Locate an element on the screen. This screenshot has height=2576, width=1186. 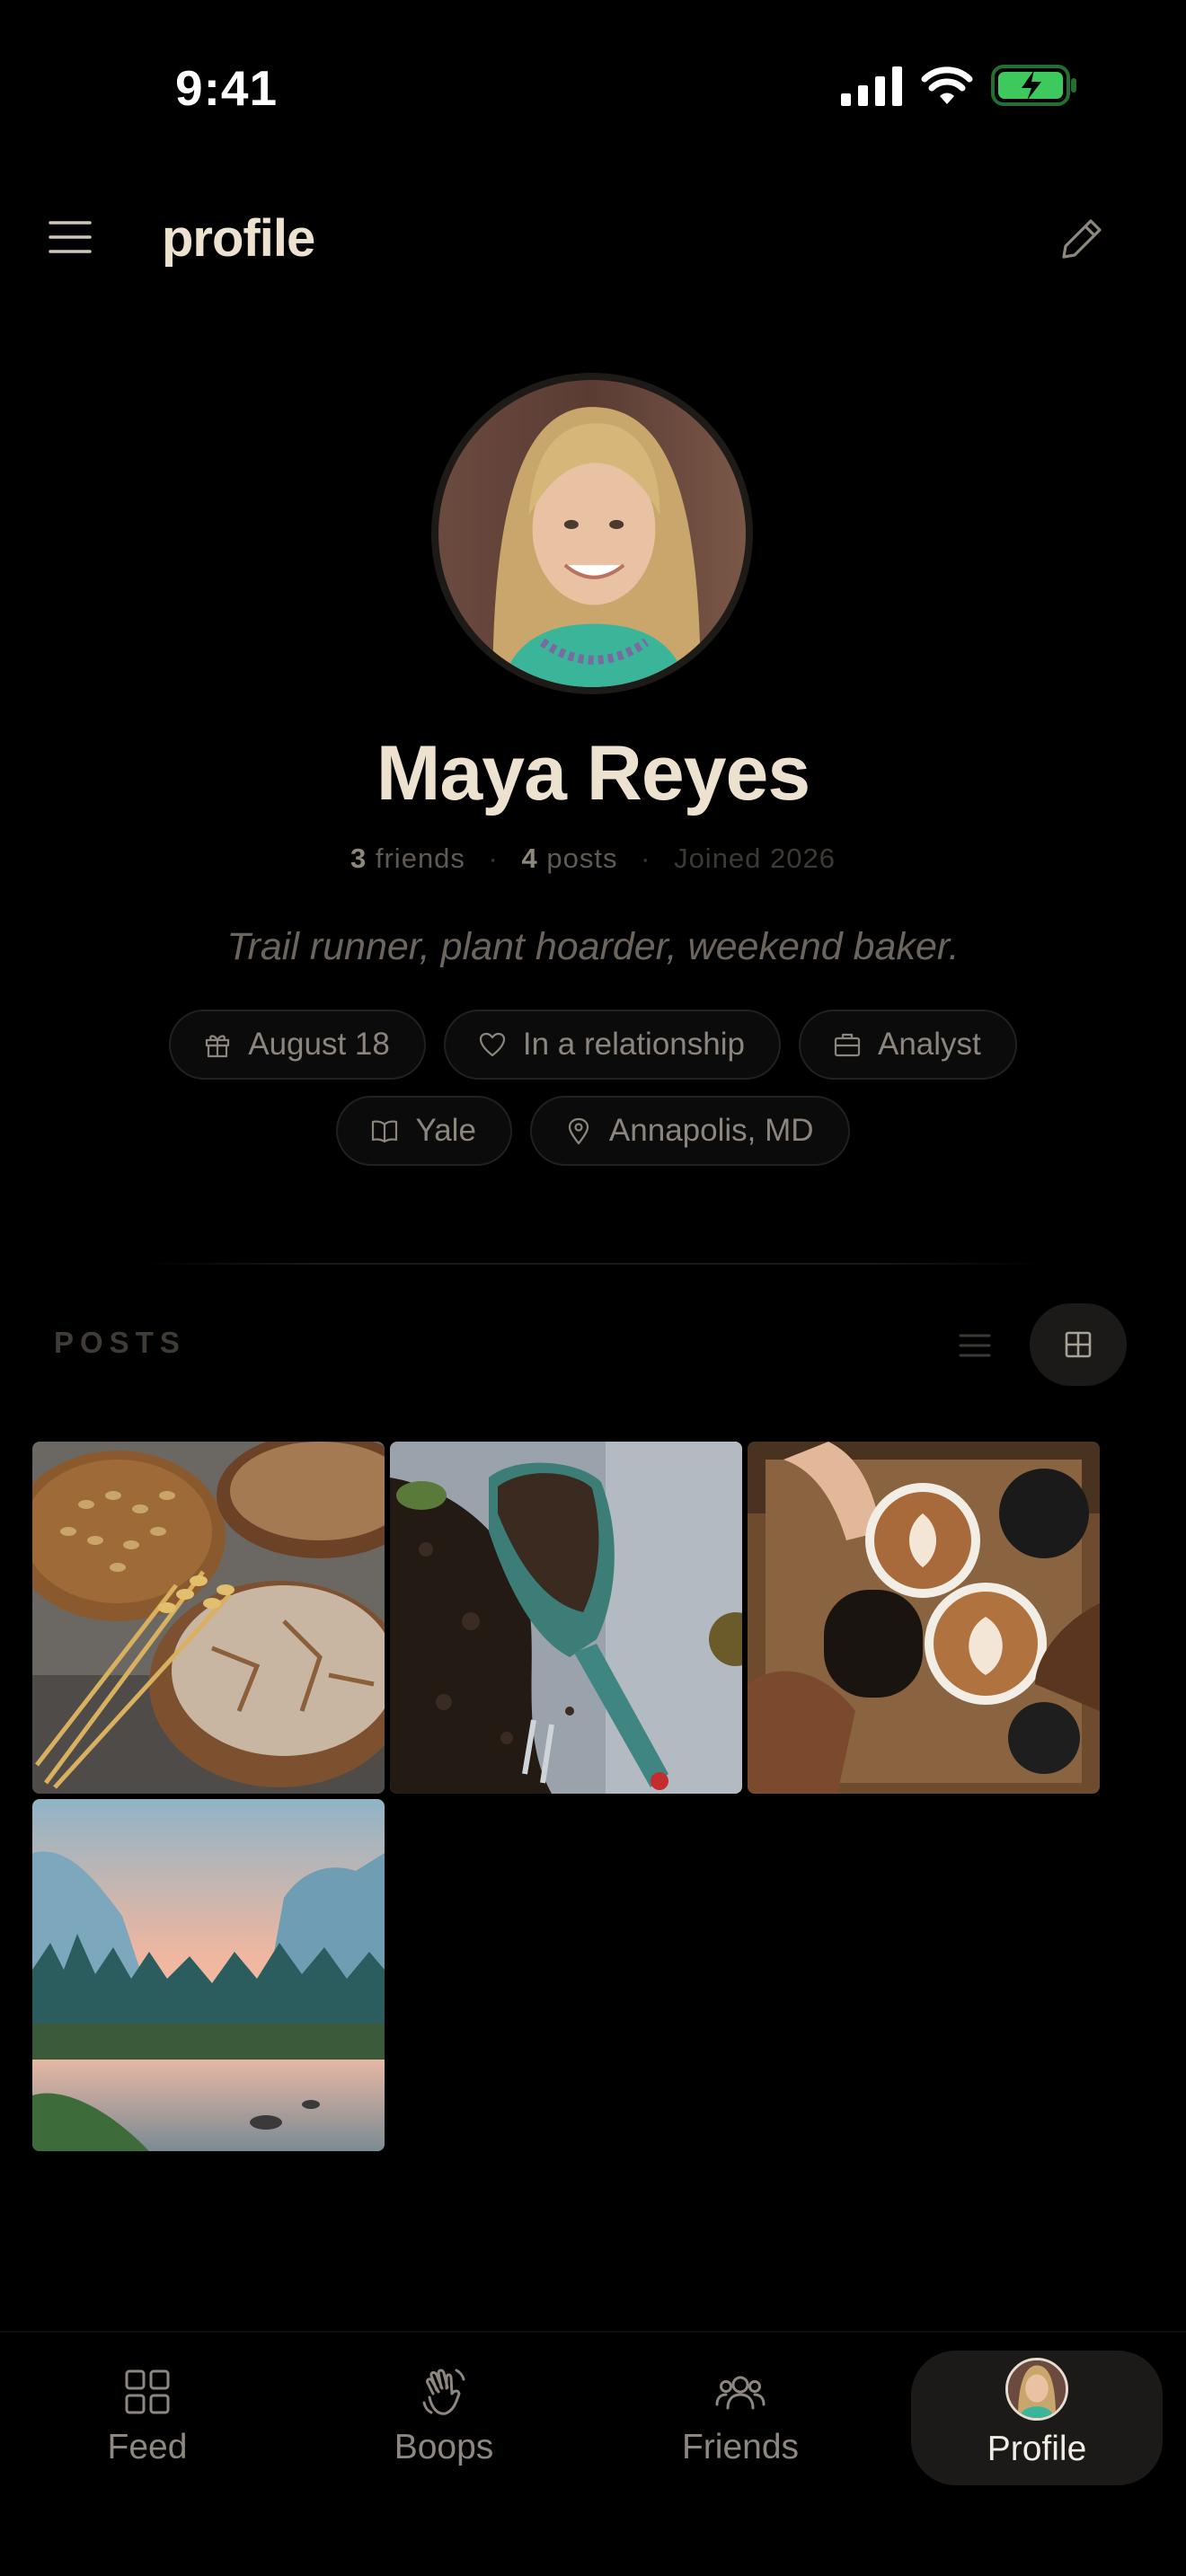
location-chip: Annapolis, MD is located at coordinates (689, 1131).